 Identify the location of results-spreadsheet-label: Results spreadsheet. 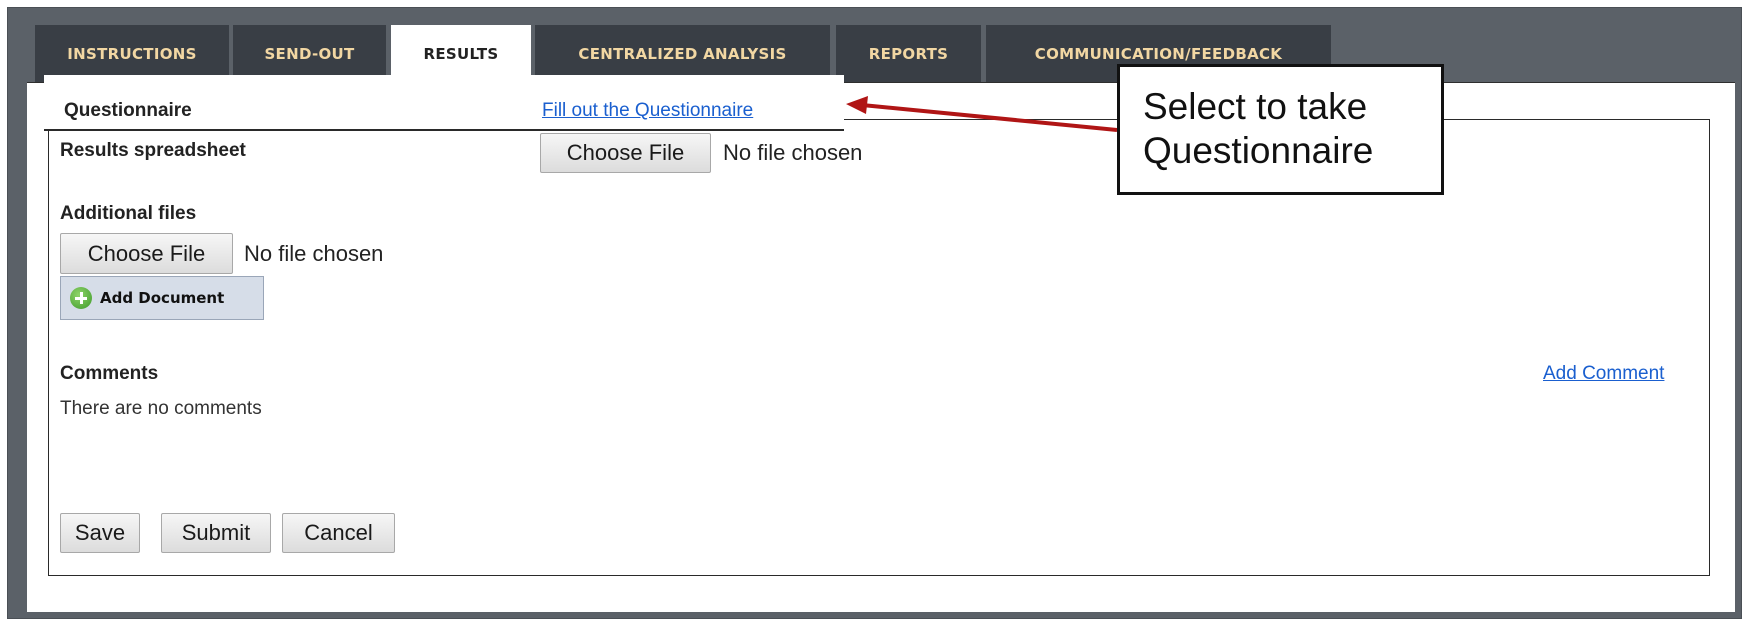
(153, 150).